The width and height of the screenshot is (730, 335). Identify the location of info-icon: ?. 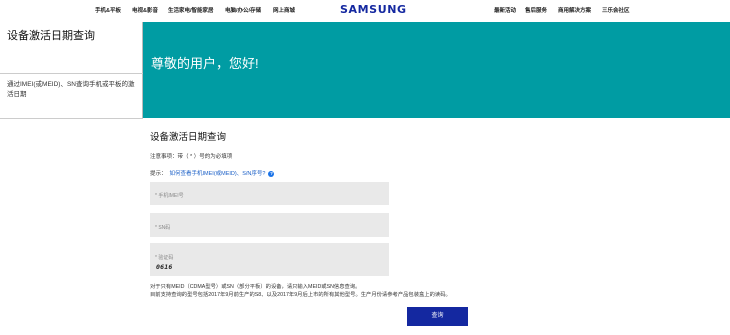
(271, 173).